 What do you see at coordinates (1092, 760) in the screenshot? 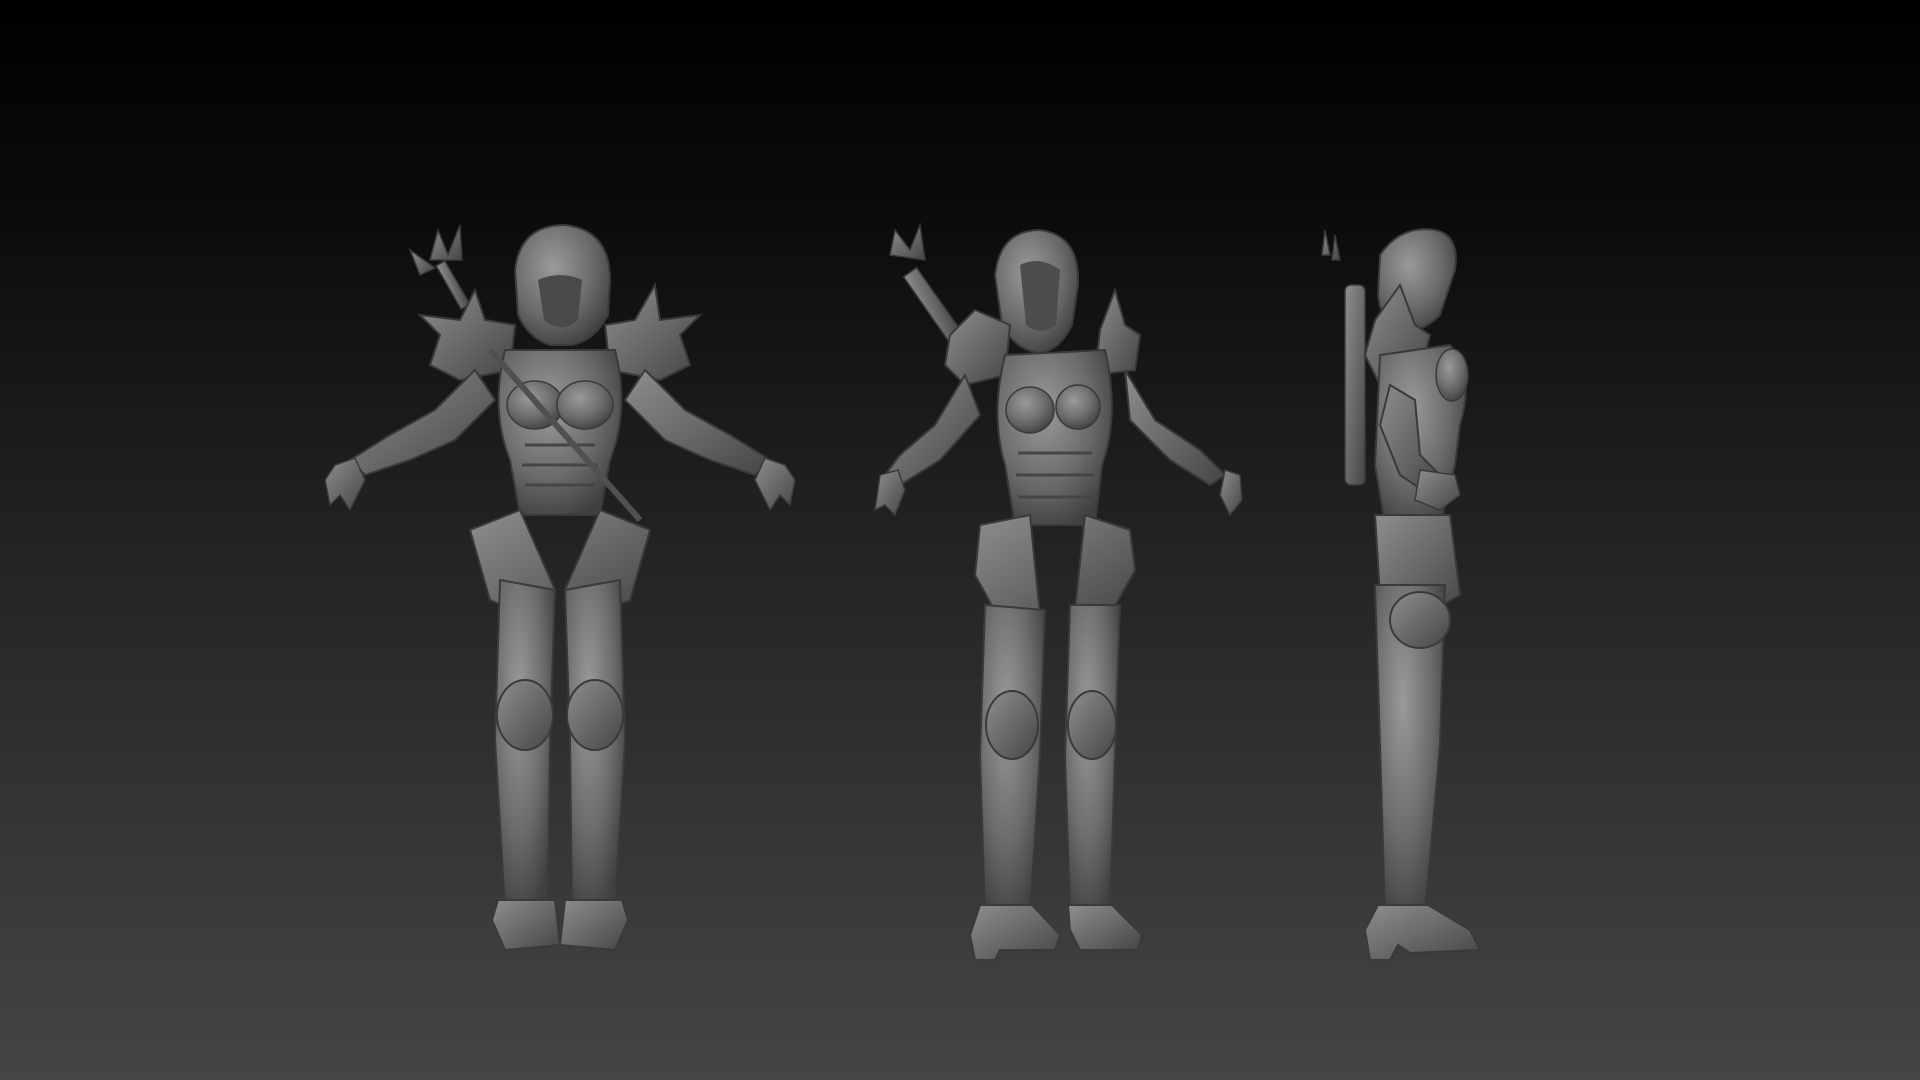
I see `right-leg` at bounding box center [1092, 760].